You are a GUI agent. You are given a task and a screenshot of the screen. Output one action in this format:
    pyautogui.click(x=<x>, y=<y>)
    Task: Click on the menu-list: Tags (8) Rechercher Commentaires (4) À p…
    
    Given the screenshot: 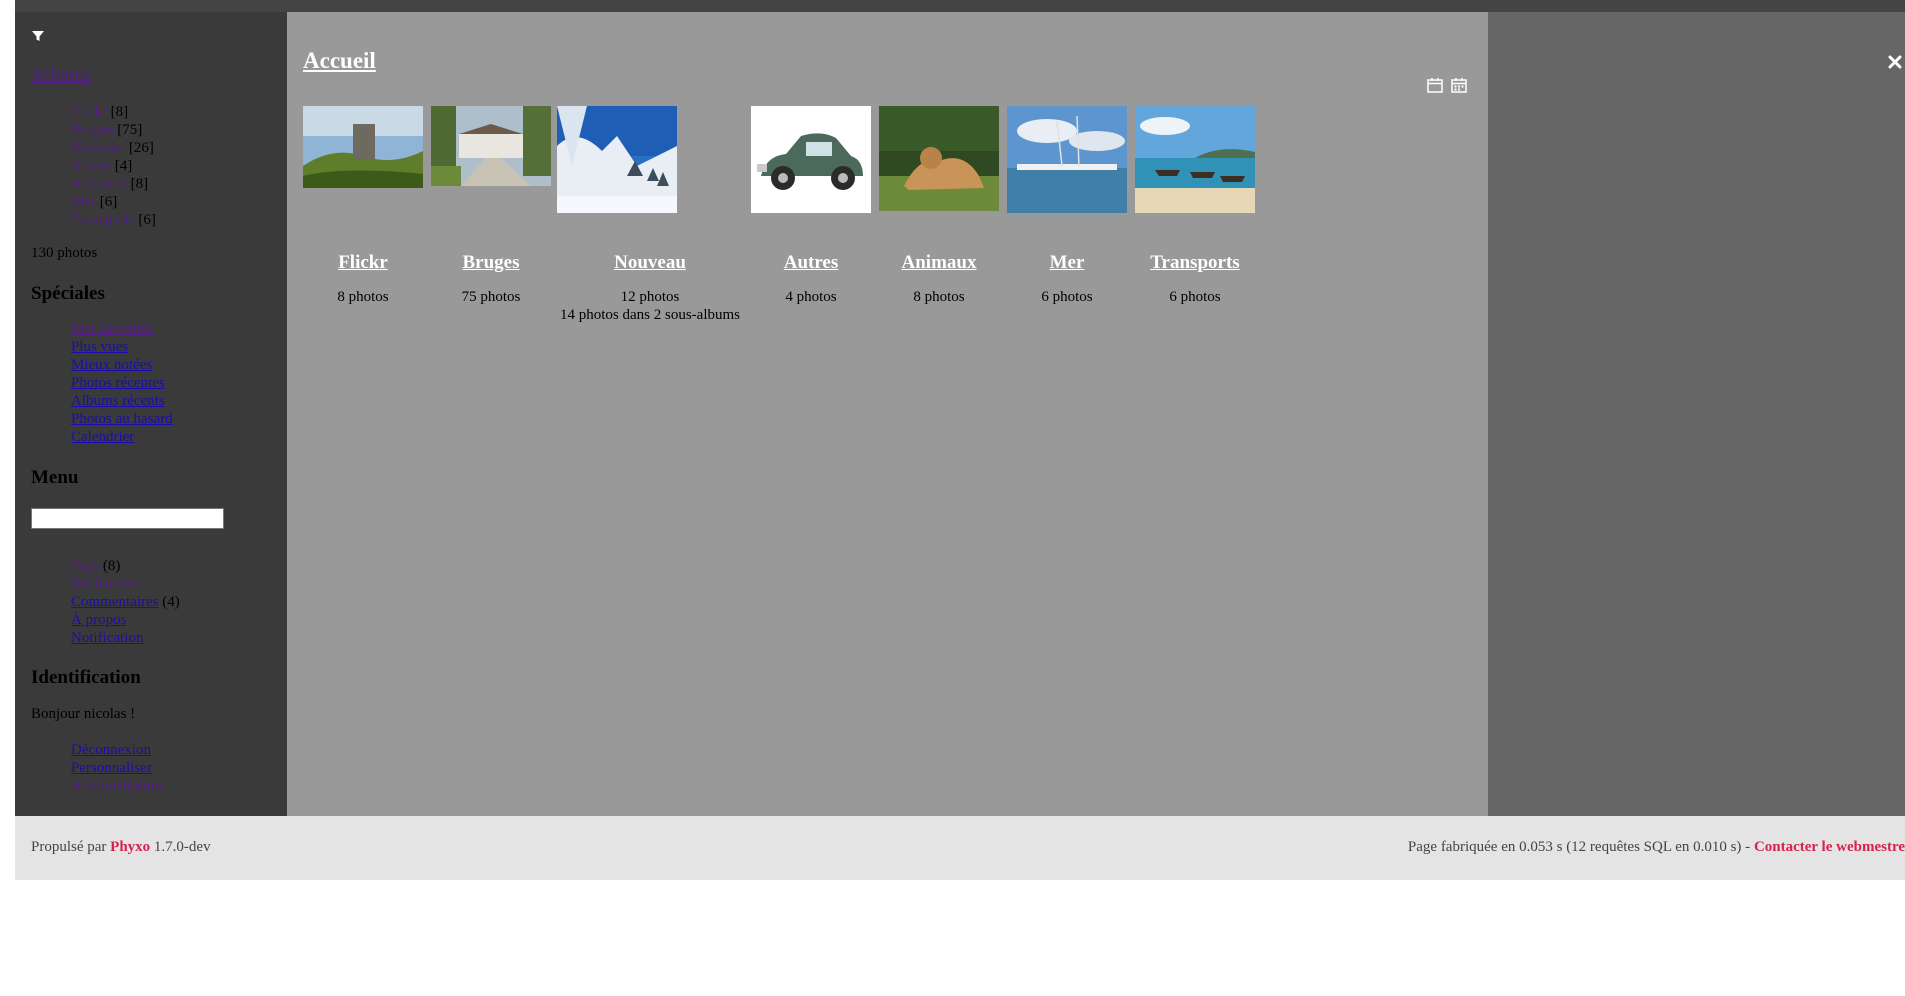 What is the action you would take?
    pyautogui.click(x=125, y=602)
    